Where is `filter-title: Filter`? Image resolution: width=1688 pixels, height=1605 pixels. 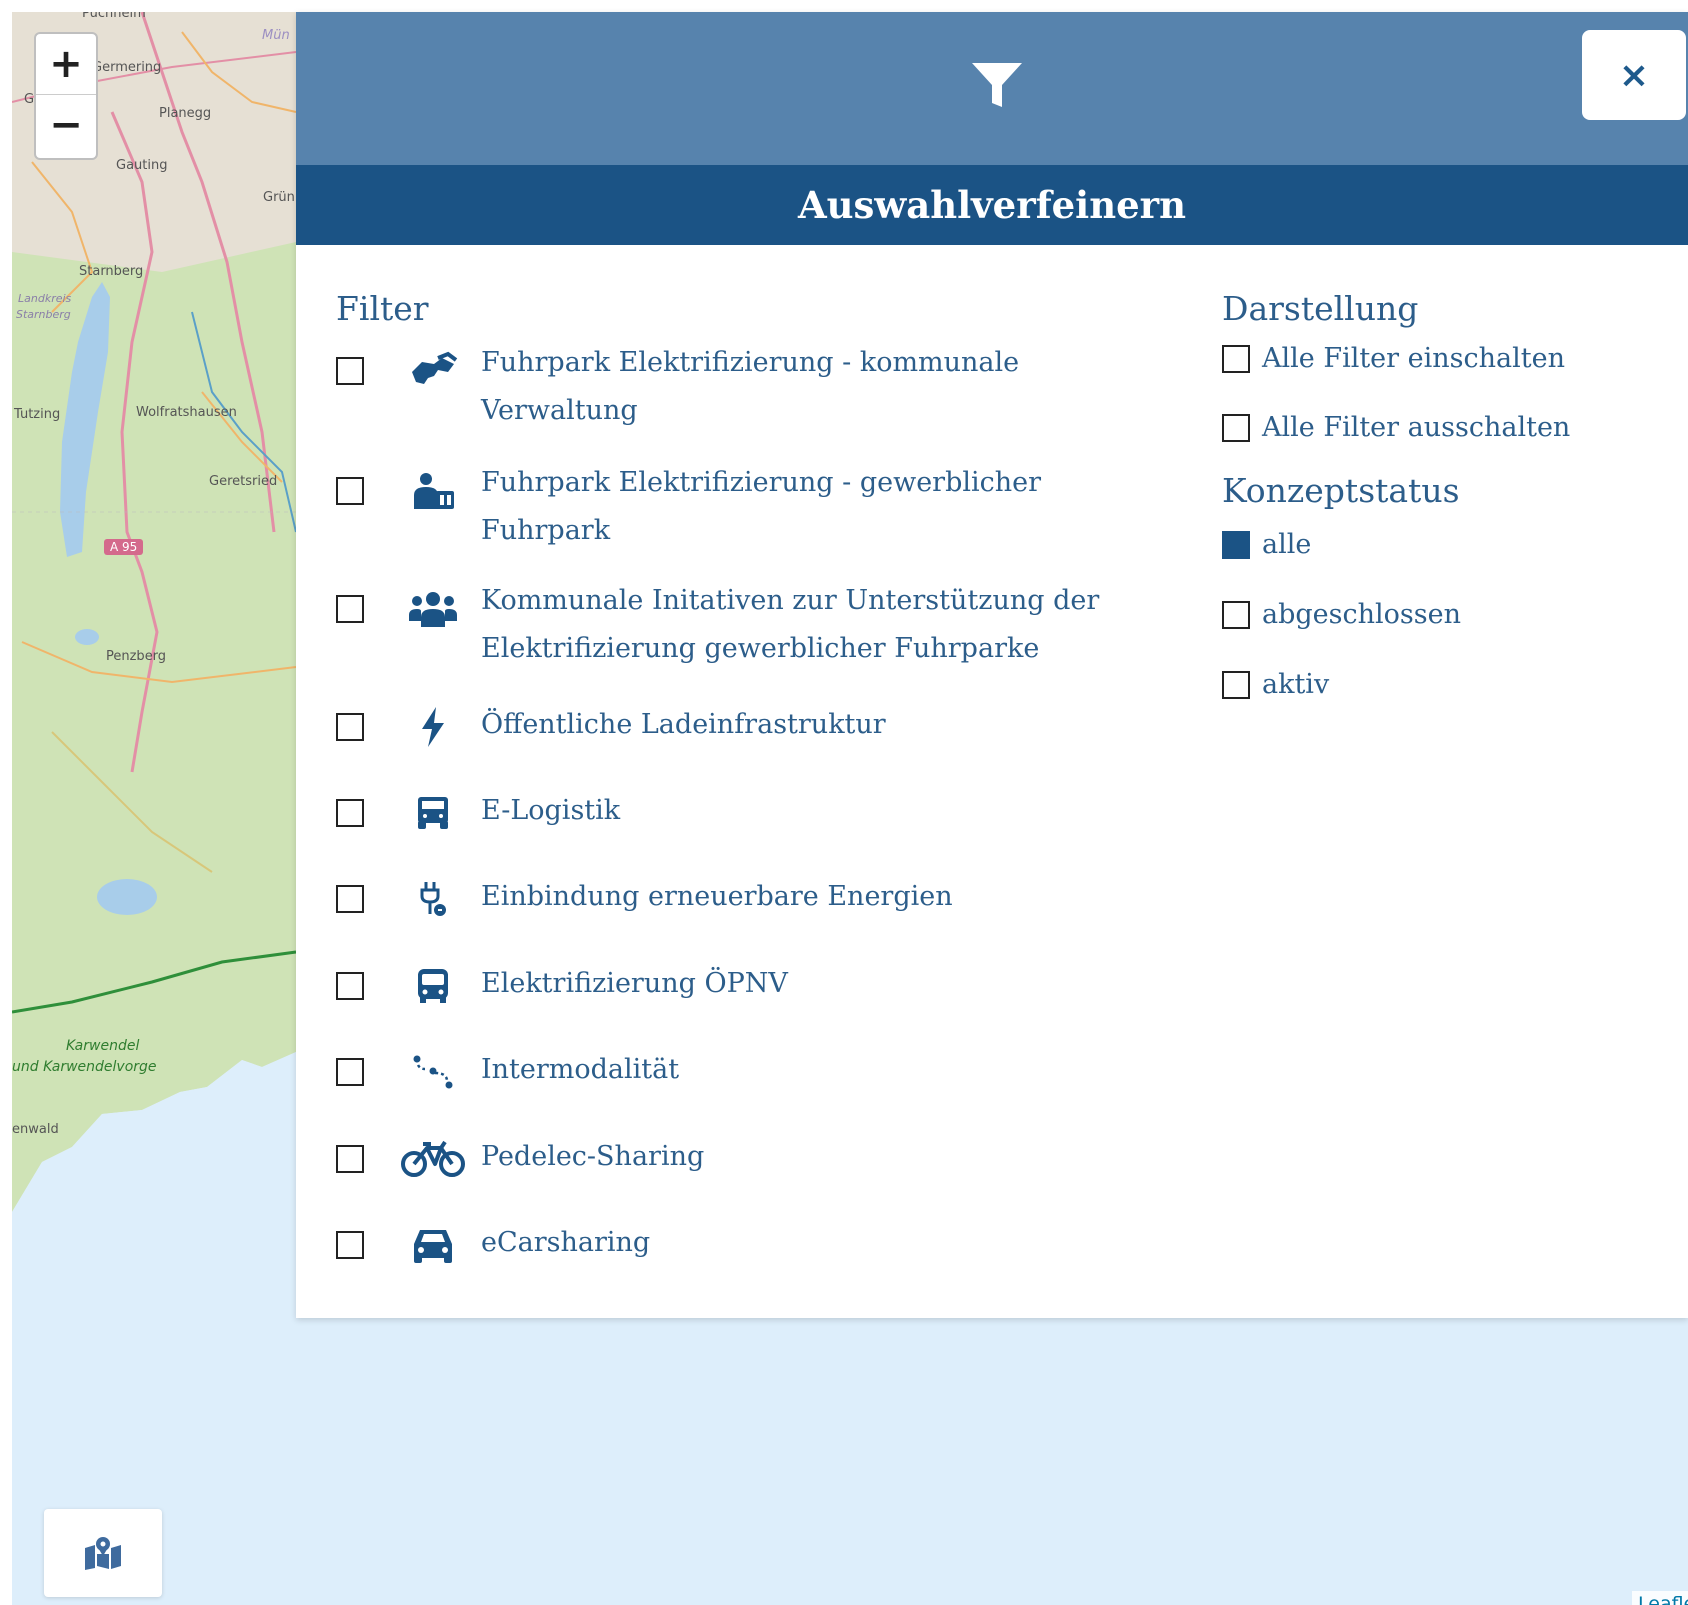 filter-title: Filter is located at coordinates (382, 308).